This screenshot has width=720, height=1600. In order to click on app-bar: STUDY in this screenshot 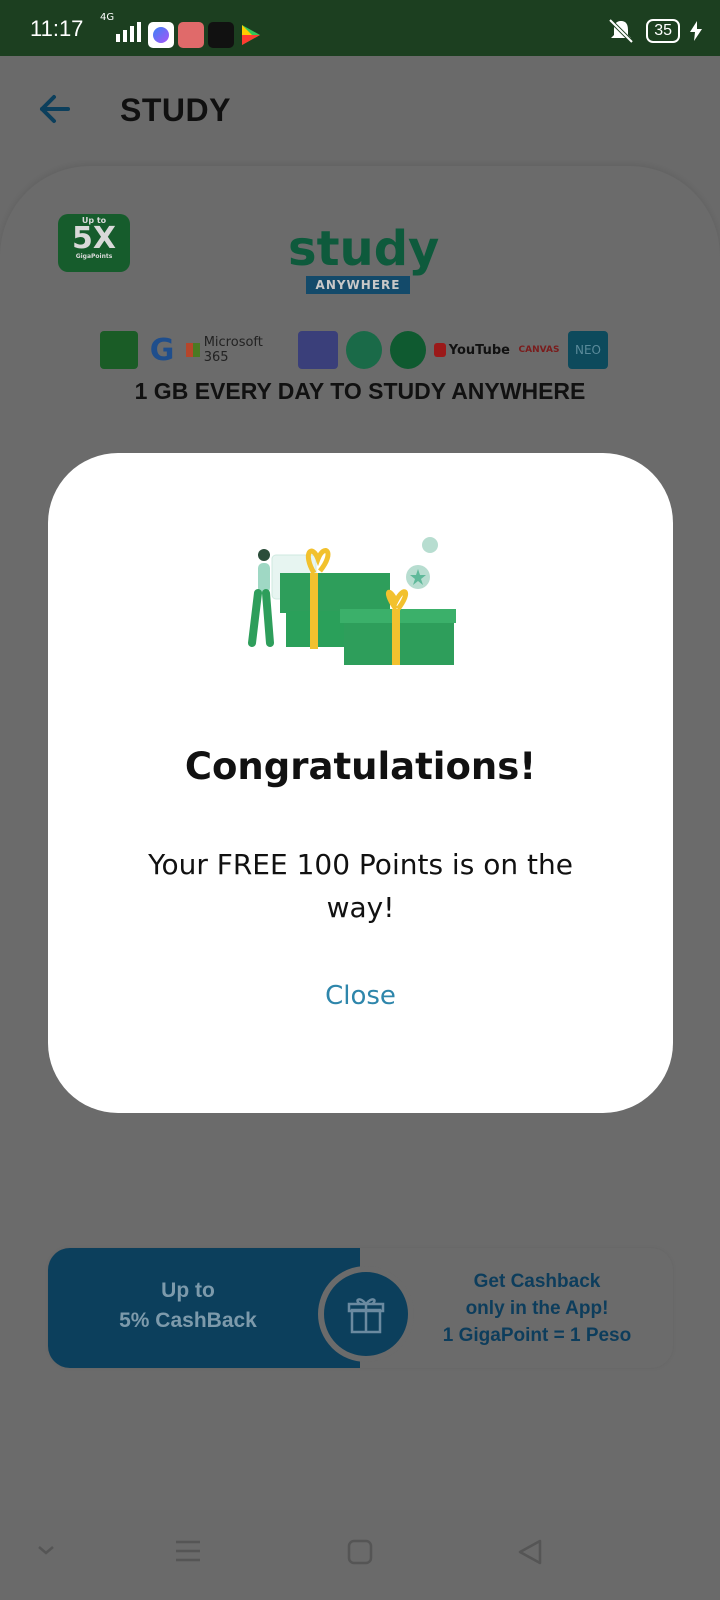, I will do `click(360, 111)`.